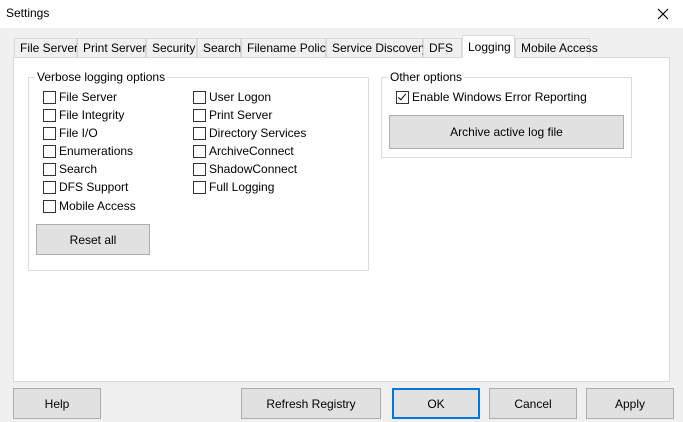  What do you see at coordinates (442, 47) in the screenshot?
I see `tab-dfs: DFS` at bounding box center [442, 47].